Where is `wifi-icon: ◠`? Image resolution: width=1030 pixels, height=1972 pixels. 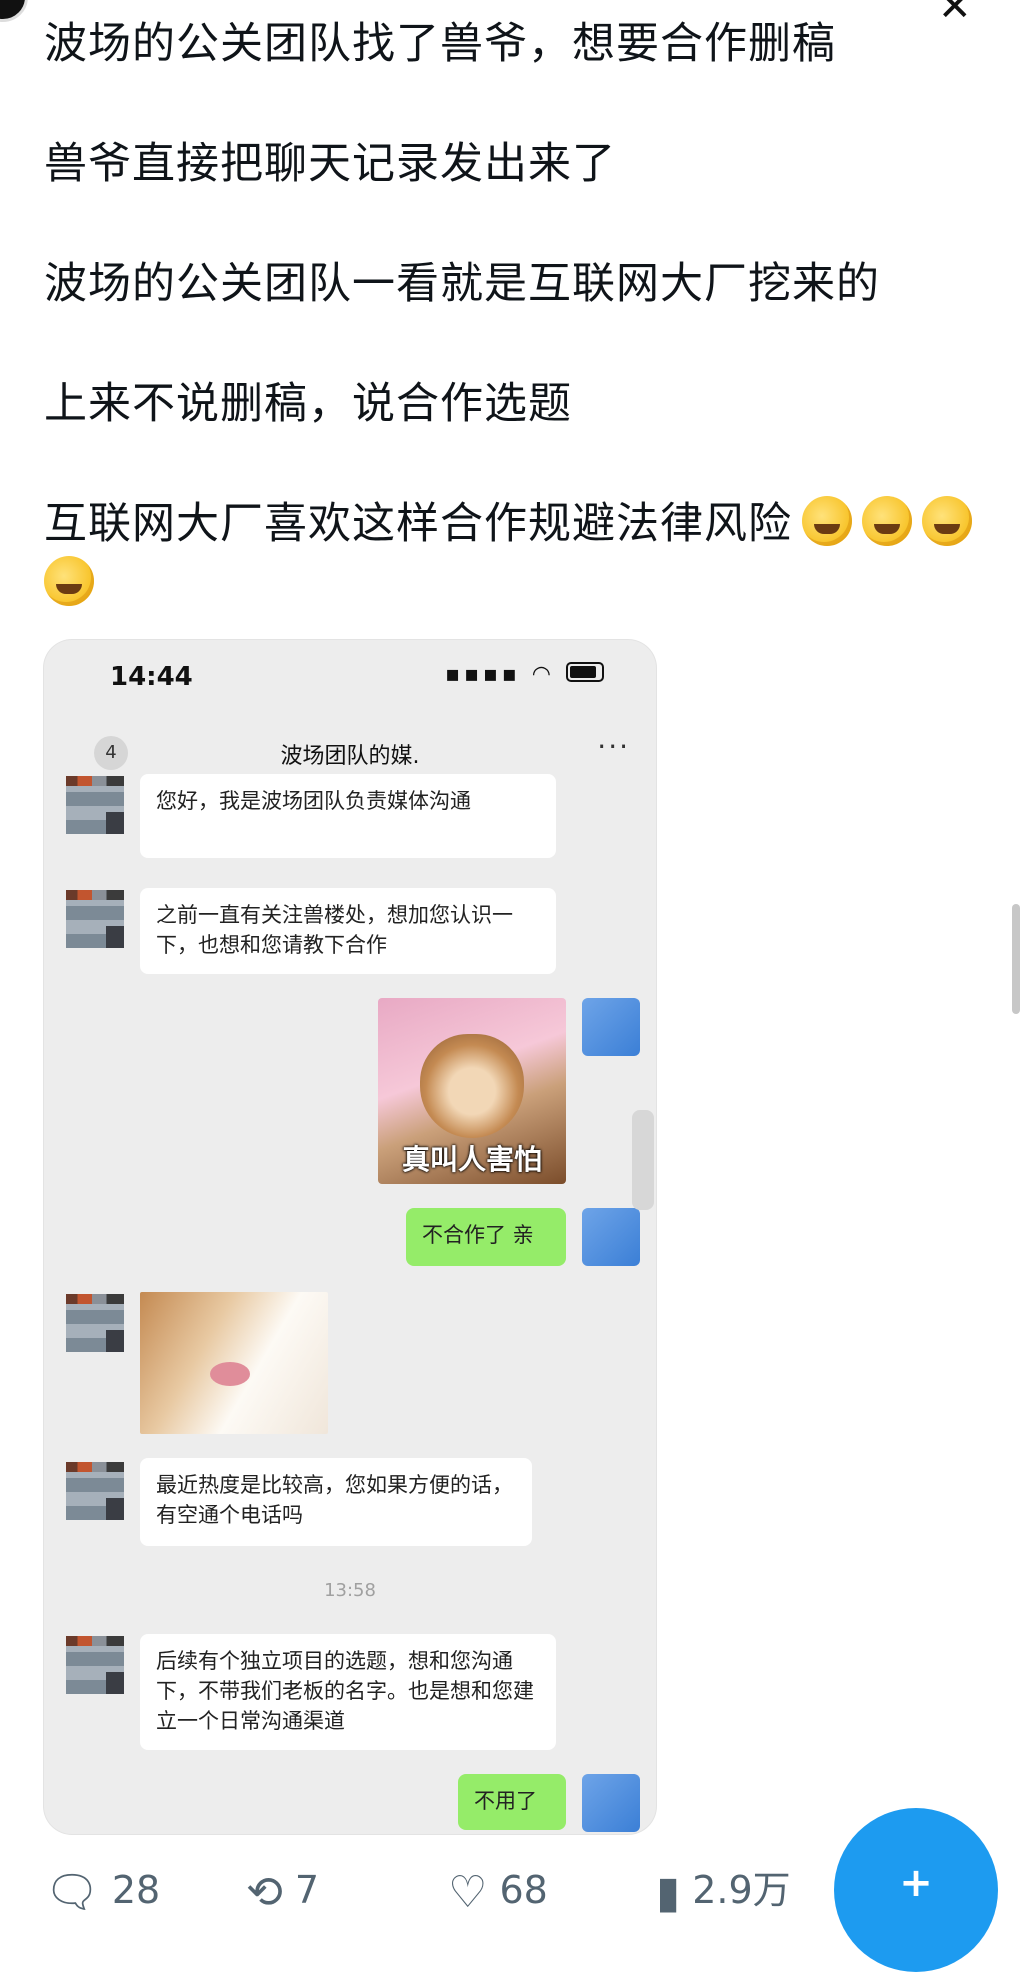
wifi-icon: ◠ is located at coordinates (543, 674).